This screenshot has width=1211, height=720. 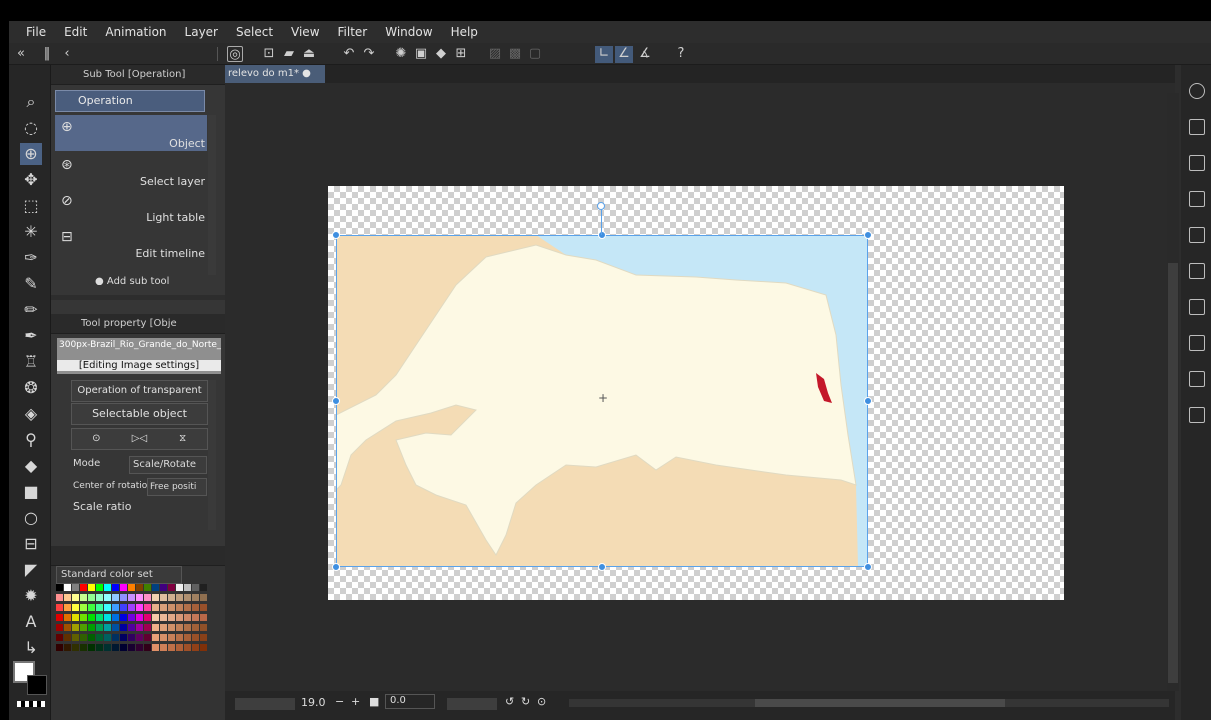 I want to click on history-icon, so click(x=1197, y=307).